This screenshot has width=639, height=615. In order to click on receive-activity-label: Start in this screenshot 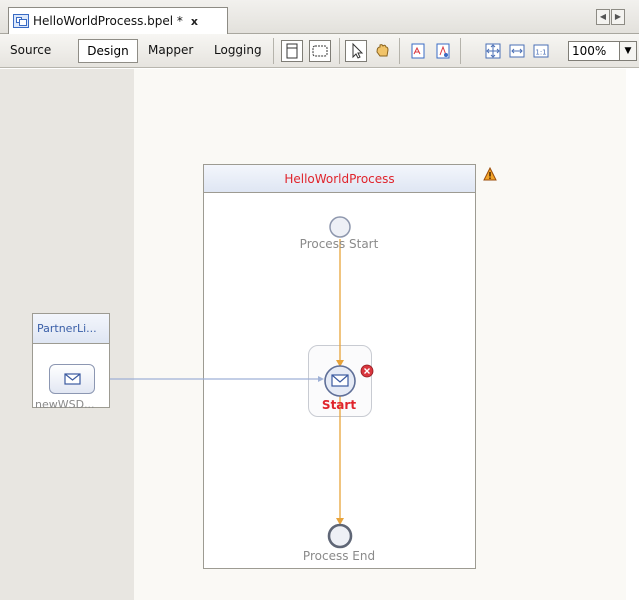, I will do `click(339, 405)`.